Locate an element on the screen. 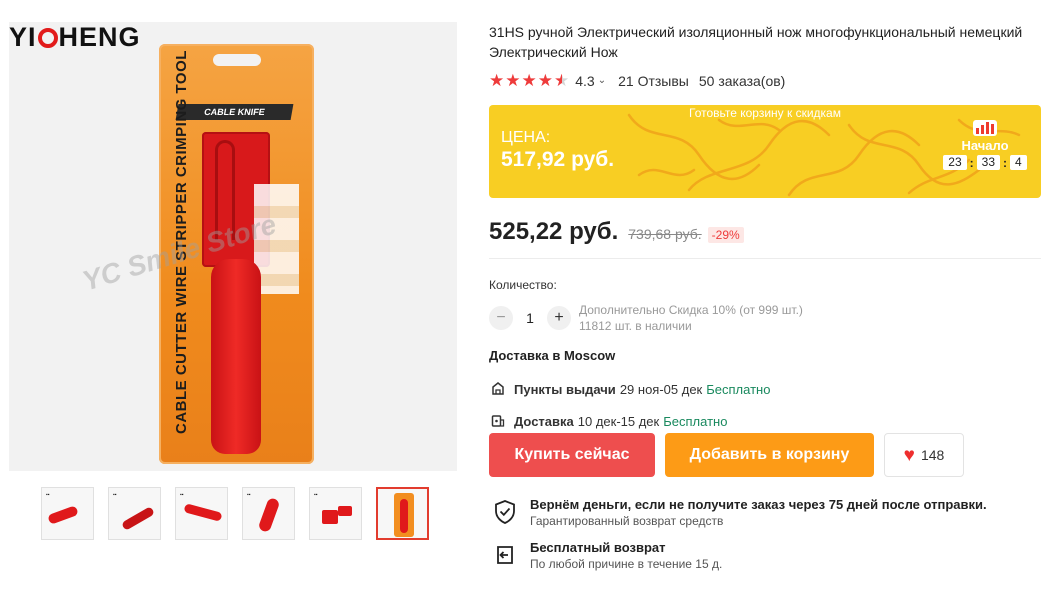  quantity-increase-button: + is located at coordinates (559, 318).